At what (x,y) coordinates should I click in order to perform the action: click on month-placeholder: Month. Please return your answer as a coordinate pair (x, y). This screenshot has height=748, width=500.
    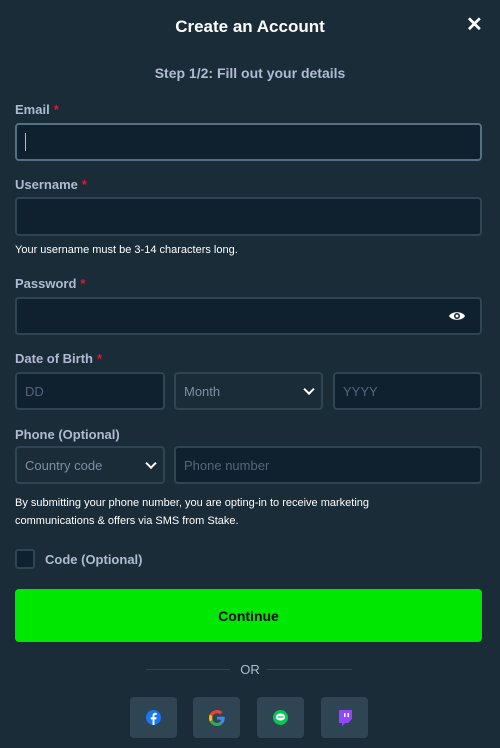
    Looking at the image, I should click on (202, 391).